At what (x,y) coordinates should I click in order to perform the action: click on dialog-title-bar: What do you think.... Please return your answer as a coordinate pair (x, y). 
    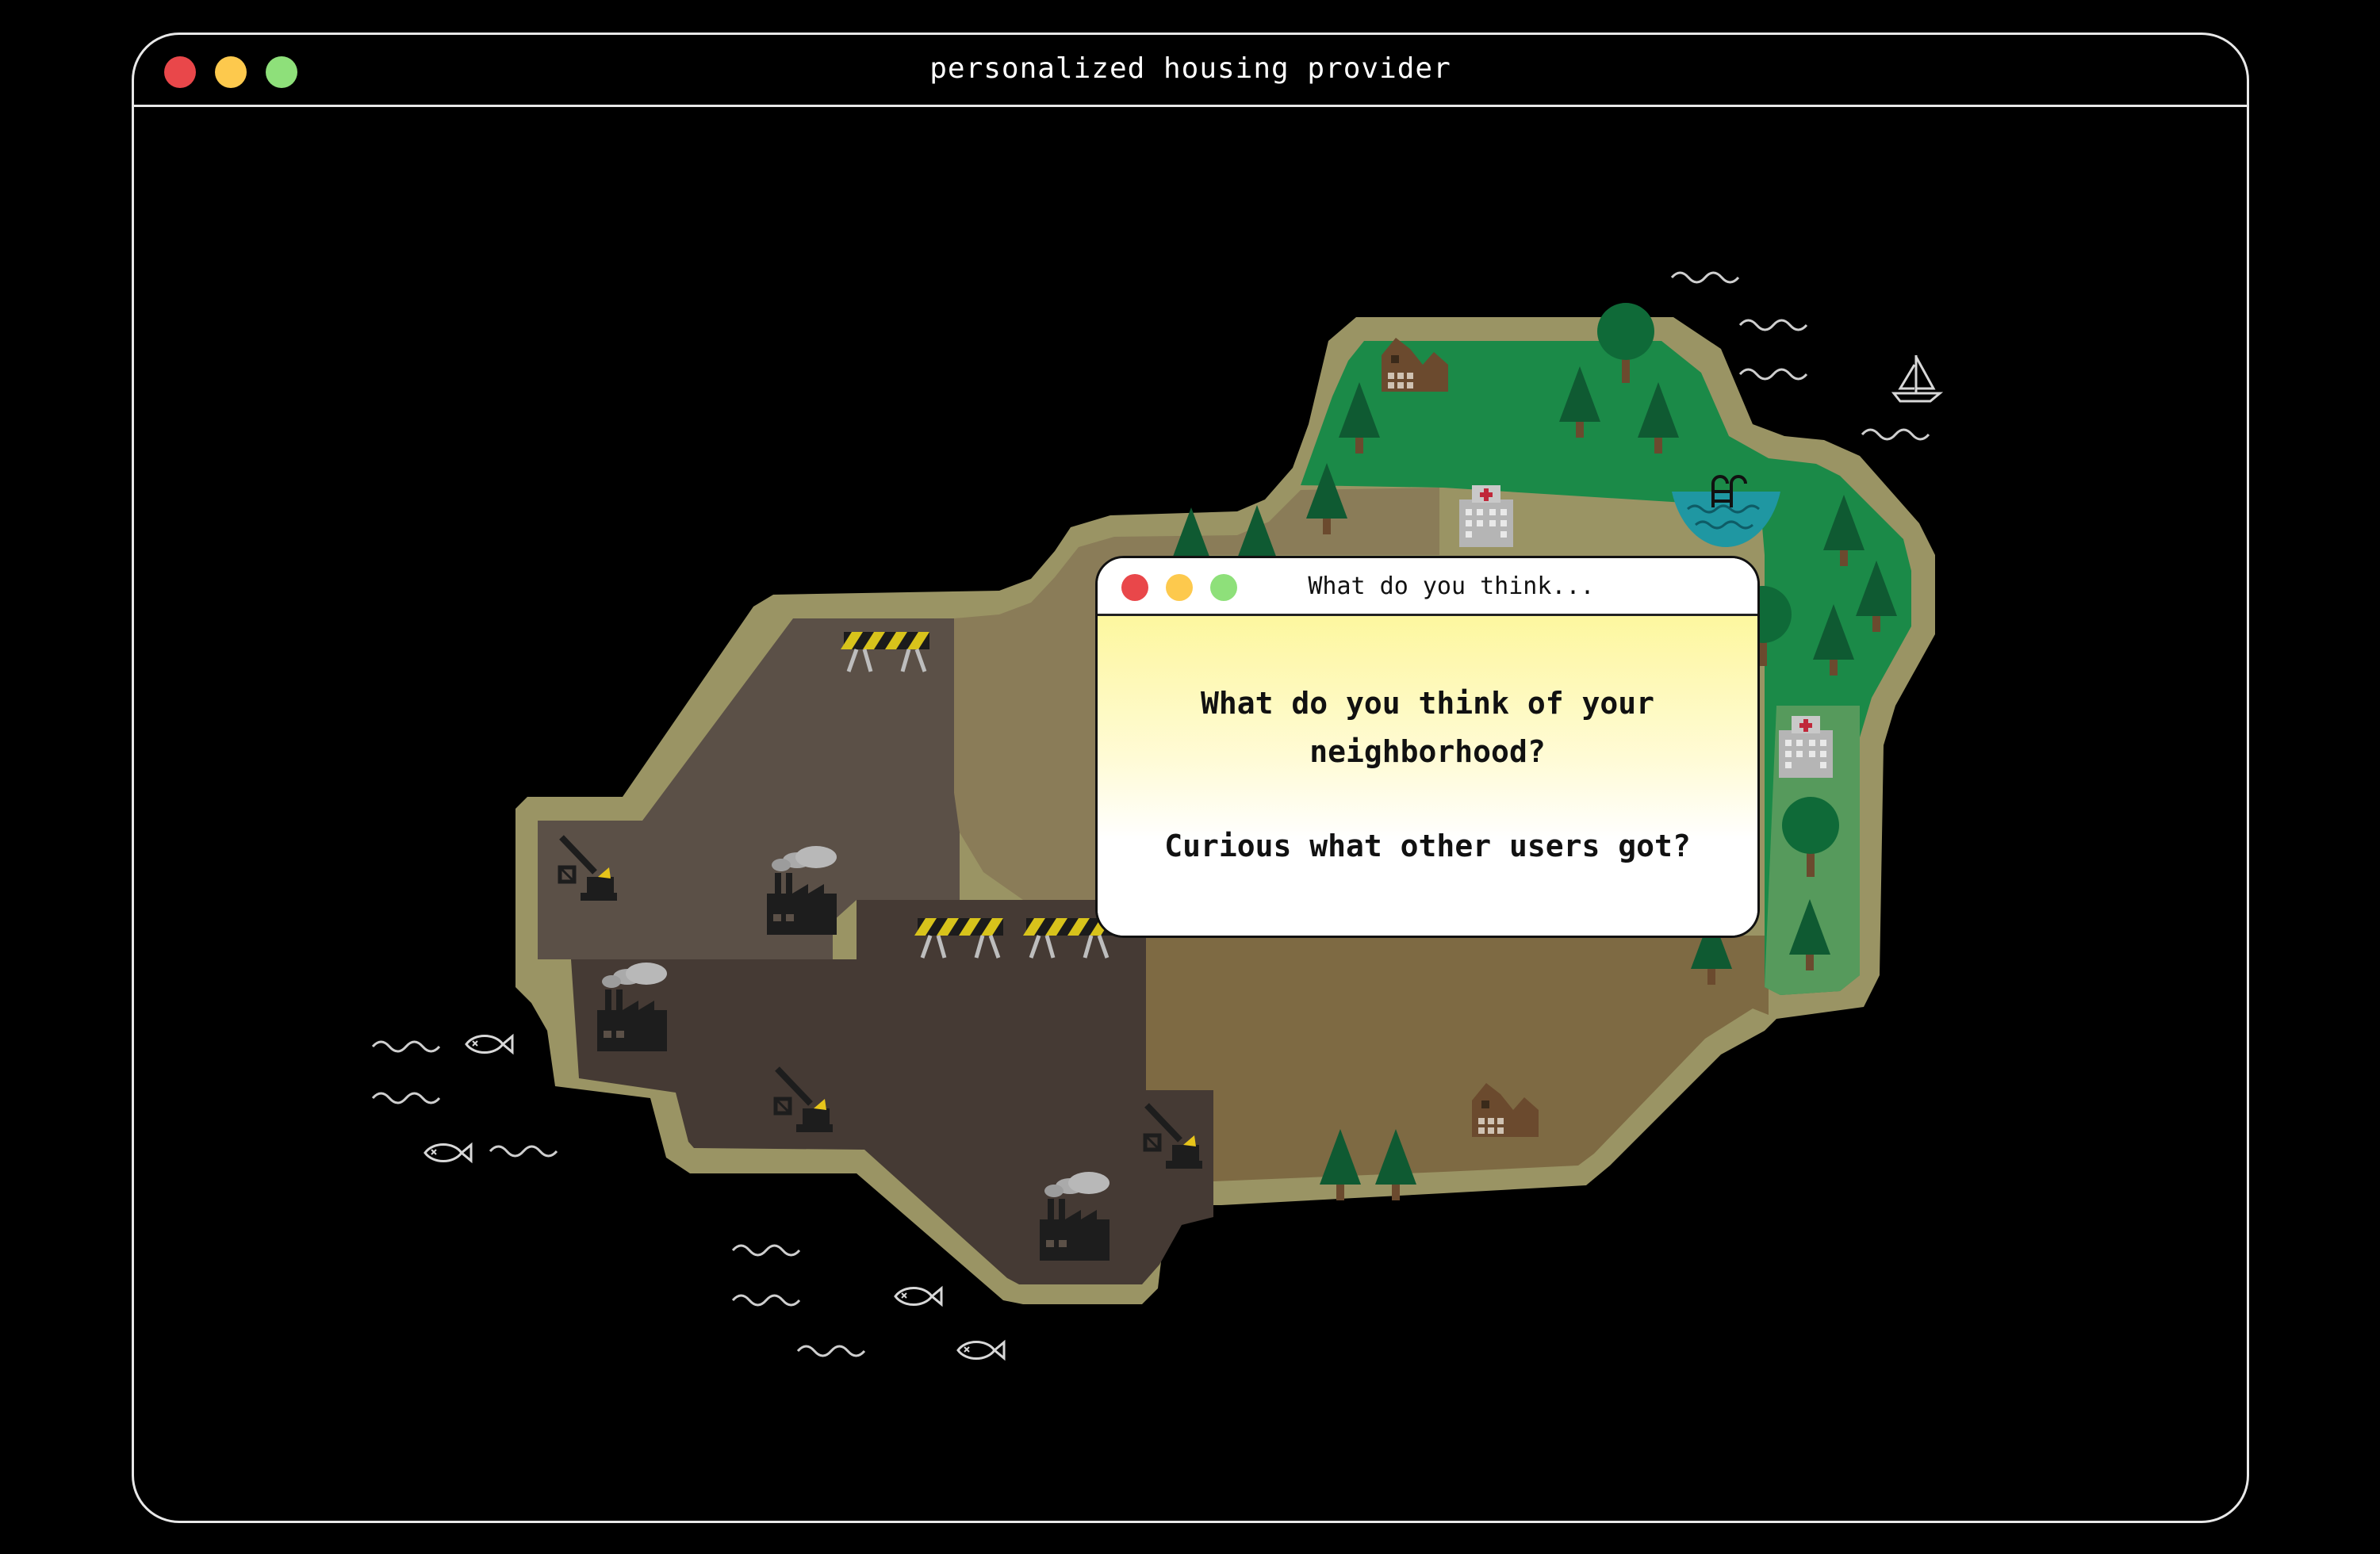
    Looking at the image, I should click on (1427, 587).